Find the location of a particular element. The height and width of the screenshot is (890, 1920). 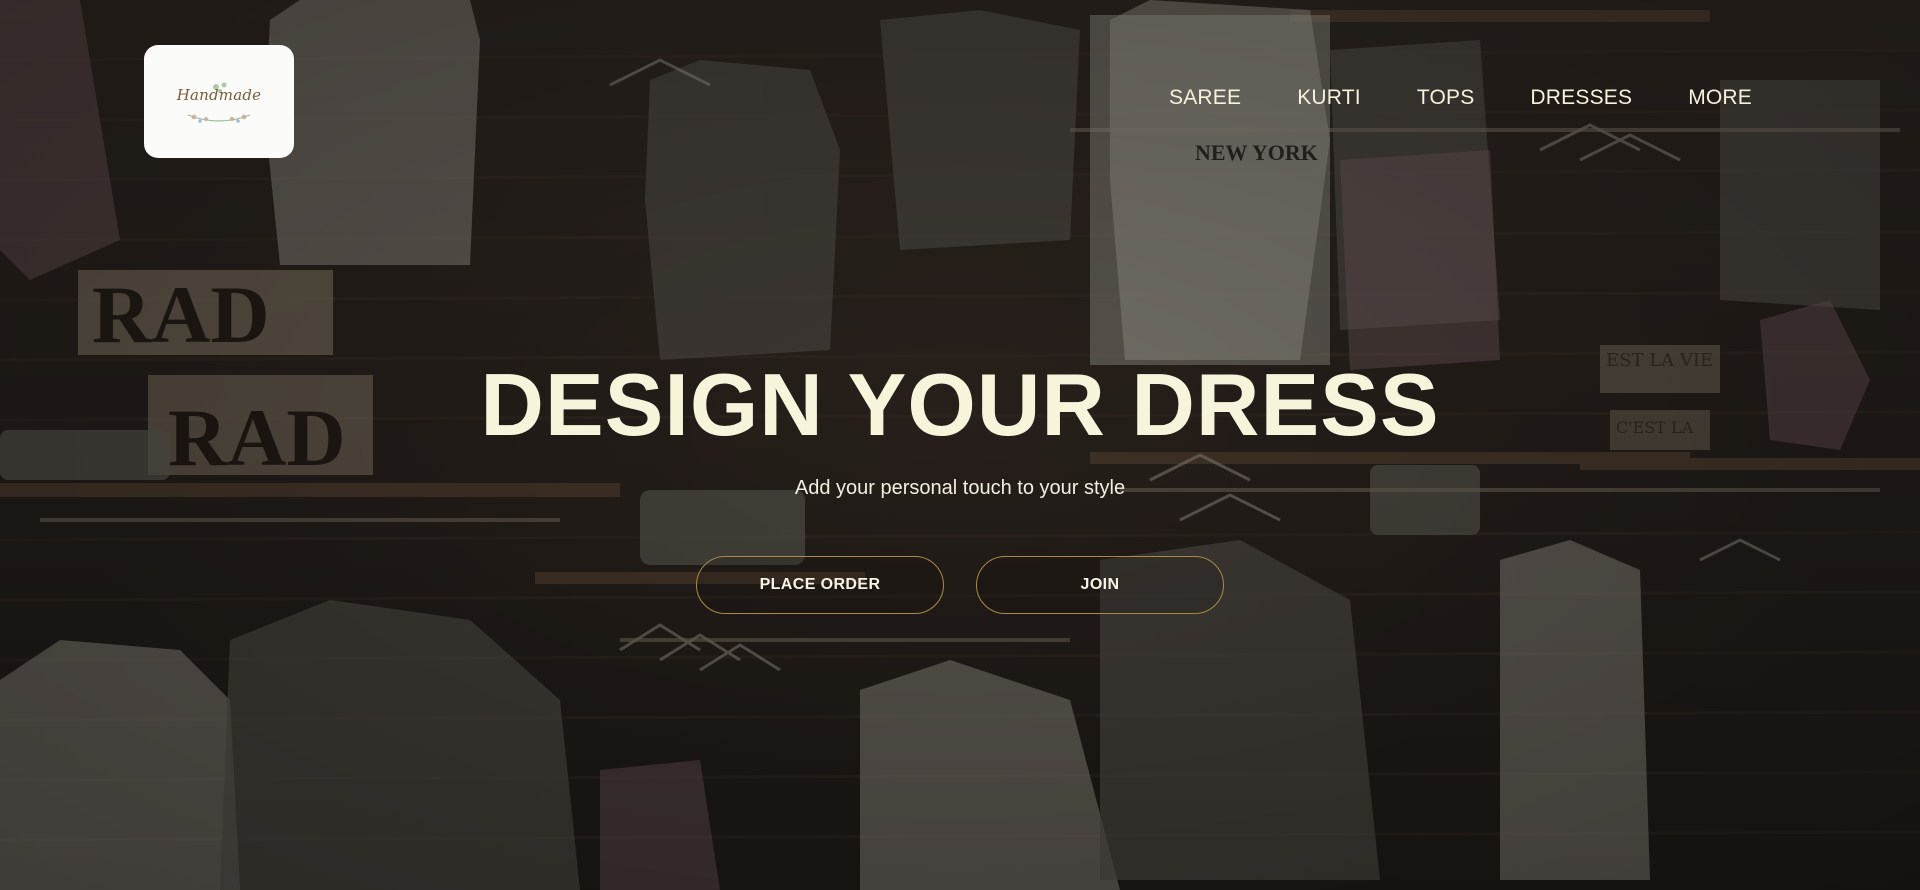

hero-headline: DESIGN YOUR DRESS is located at coordinates (960, 404).